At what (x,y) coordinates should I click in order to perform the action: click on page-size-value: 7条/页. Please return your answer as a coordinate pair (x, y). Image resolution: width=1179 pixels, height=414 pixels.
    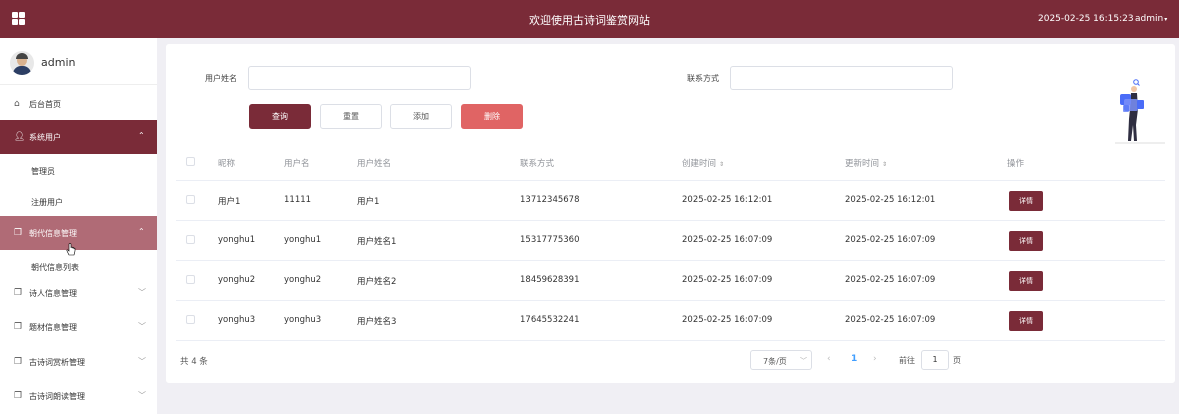
    Looking at the image, I should click on (775, 361).